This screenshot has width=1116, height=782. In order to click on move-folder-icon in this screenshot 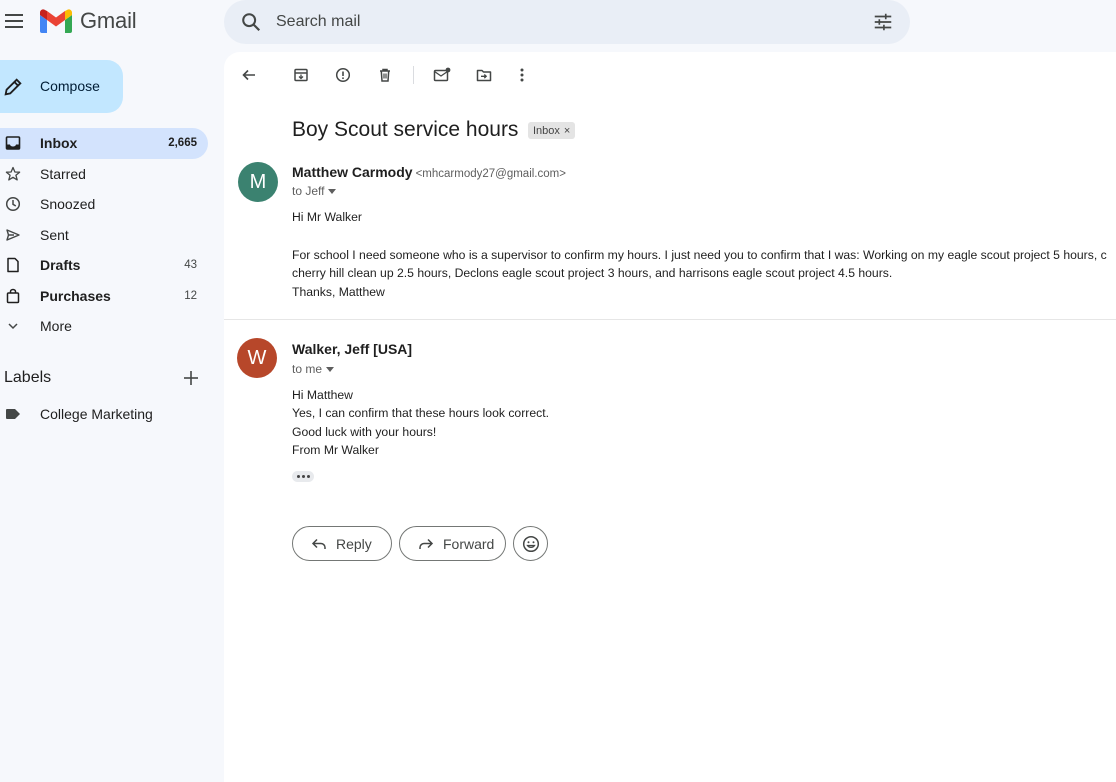, I will do `click(484, 75)`.